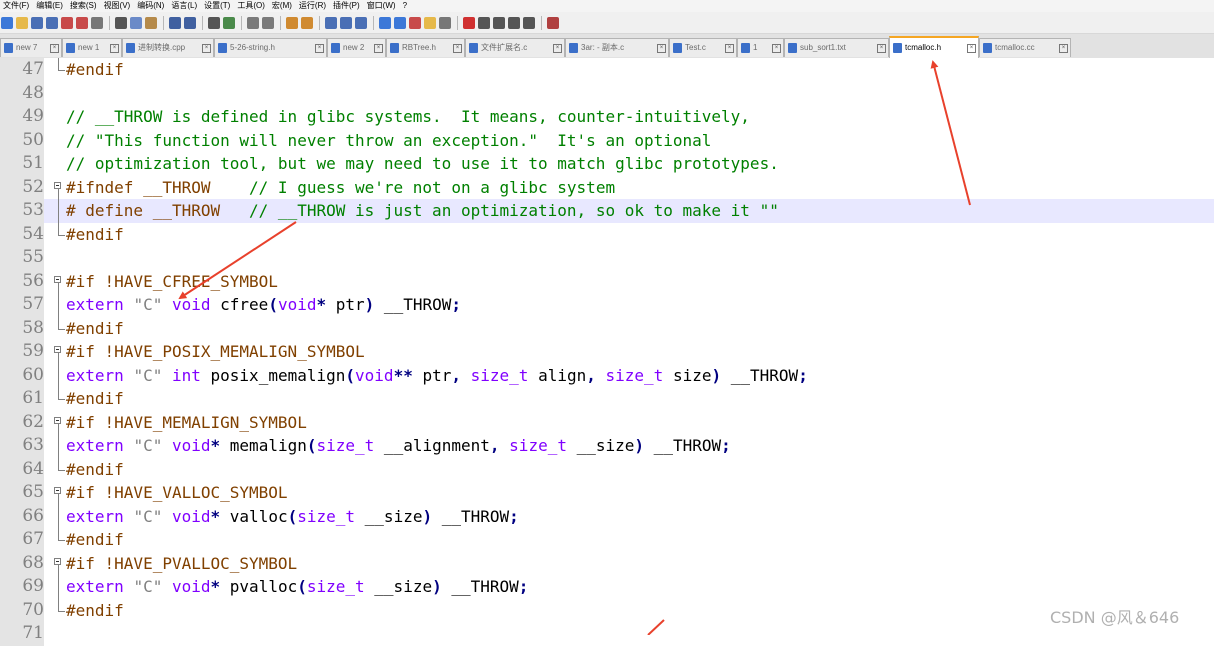 This screenshot has width=1214, height=646. Describe the element at coordinates (607, 563) in the screenshot. I see `code-line: 68 #if !HAVE_PVALLOC_SYMBOL` at that location.